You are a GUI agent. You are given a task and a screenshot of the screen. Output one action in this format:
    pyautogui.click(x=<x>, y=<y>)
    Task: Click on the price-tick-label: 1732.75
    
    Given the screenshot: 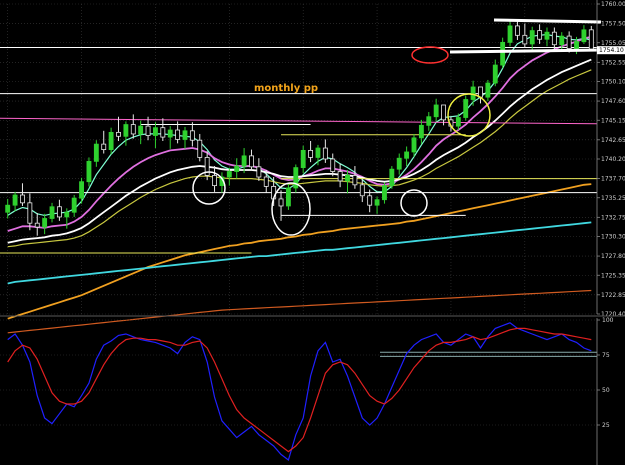 What is the action you would take?
    pyautogui.click(x=613, y=217)
    